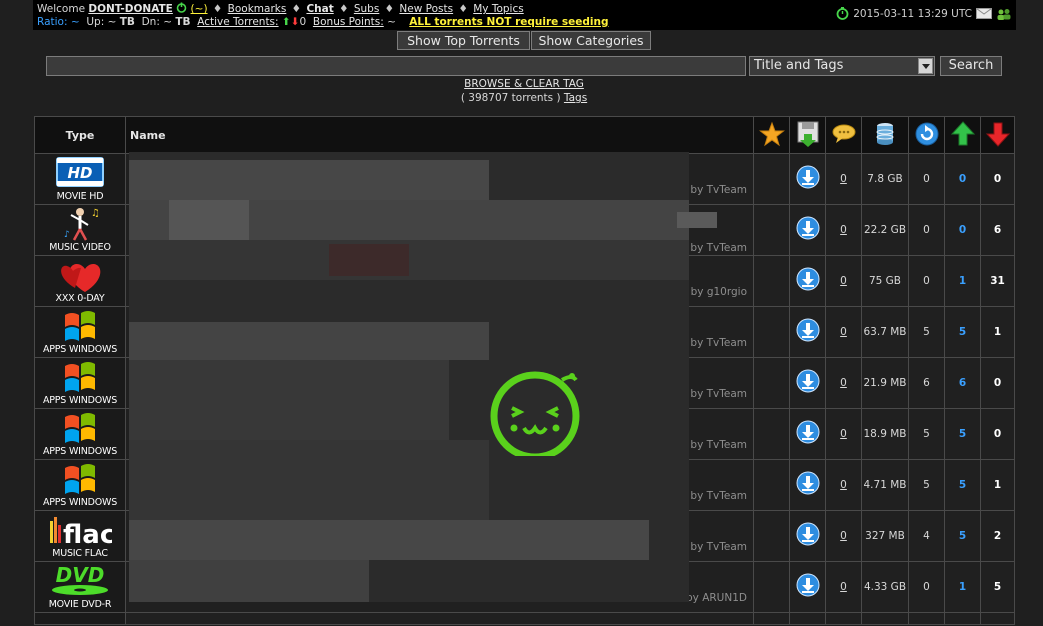 The height and width of the screenshot is (626, 1043). What do you see at coordinates (984, 13) in the screenshot?
I see `mail-icon` at bounding box center [984, 13].